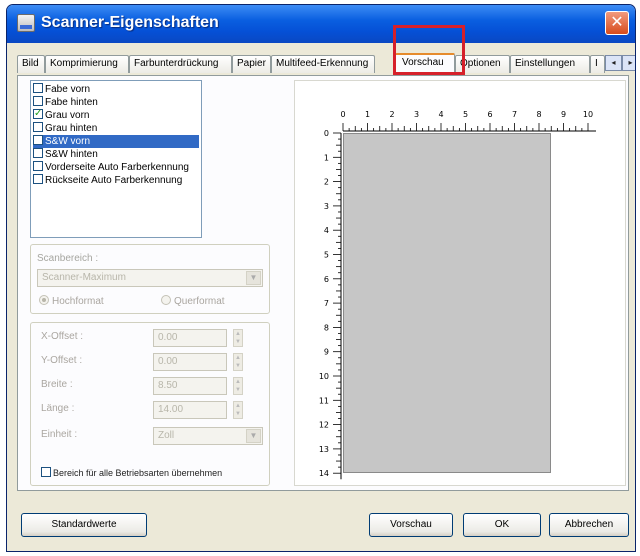  Describe the element at coordinates (538, 114) in the screenshot. I see `x-ruler-label: 8` at that location.